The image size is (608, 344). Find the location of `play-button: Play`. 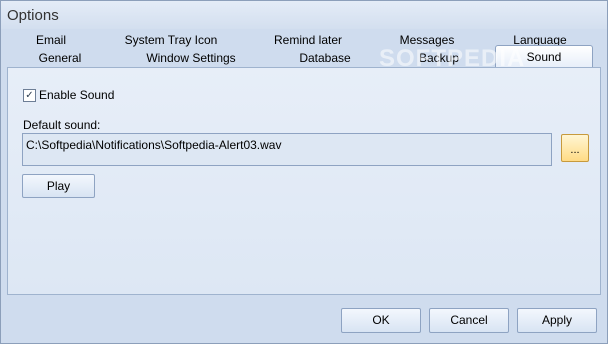

play-button: Play is located at coordinates (58, 186).